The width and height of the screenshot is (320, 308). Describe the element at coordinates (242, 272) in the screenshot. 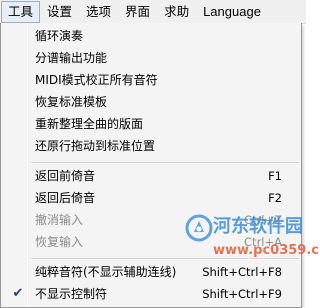

I see `menu-item-shortcut: Shift+Ctrl+F8` at that location.